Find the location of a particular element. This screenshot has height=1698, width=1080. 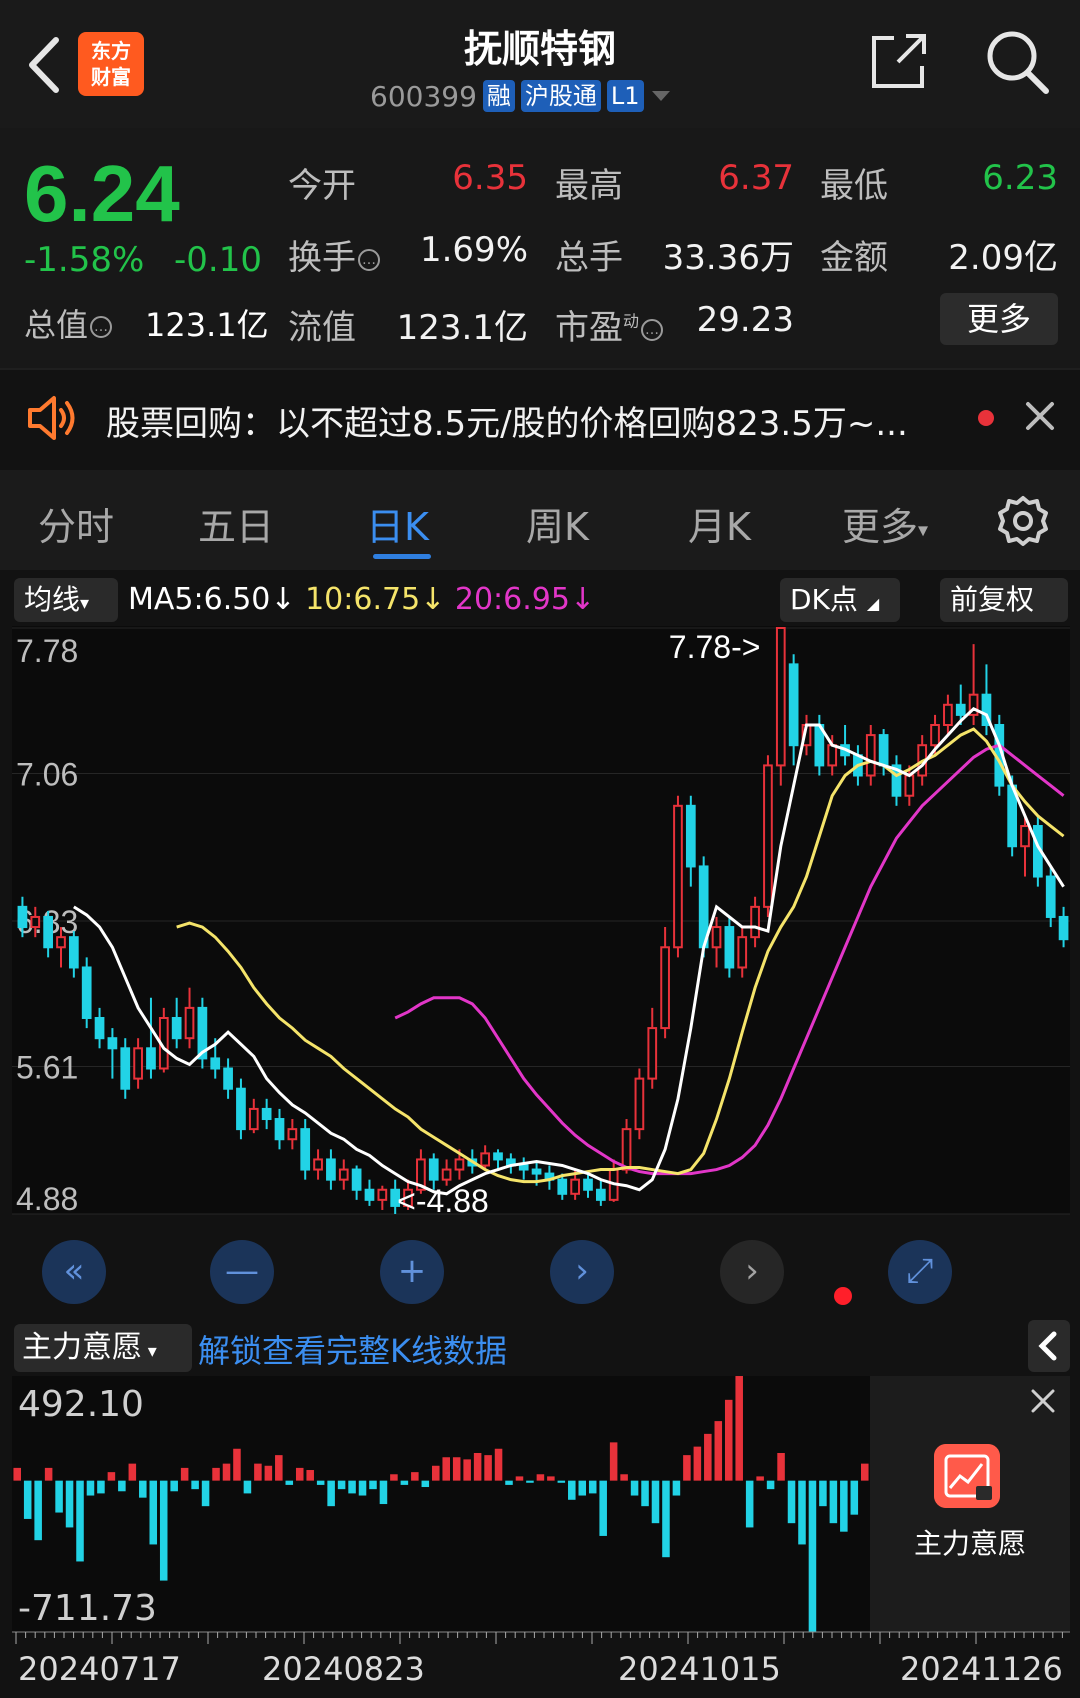

zoom-in-button: + is located at coordinates (412, 1272).